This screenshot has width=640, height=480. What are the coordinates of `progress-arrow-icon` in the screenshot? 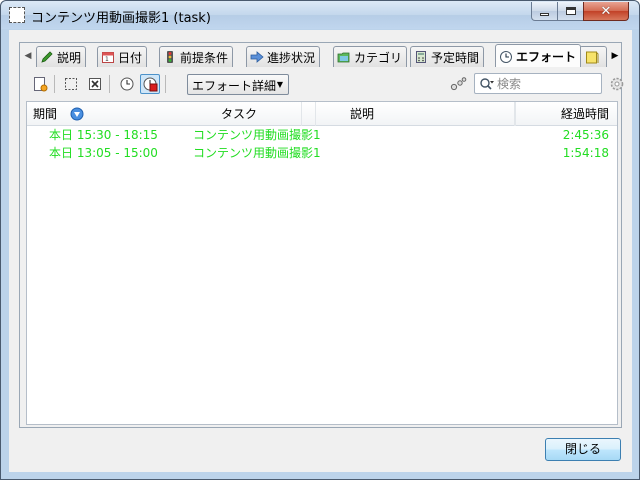 It's located at (257, 57).